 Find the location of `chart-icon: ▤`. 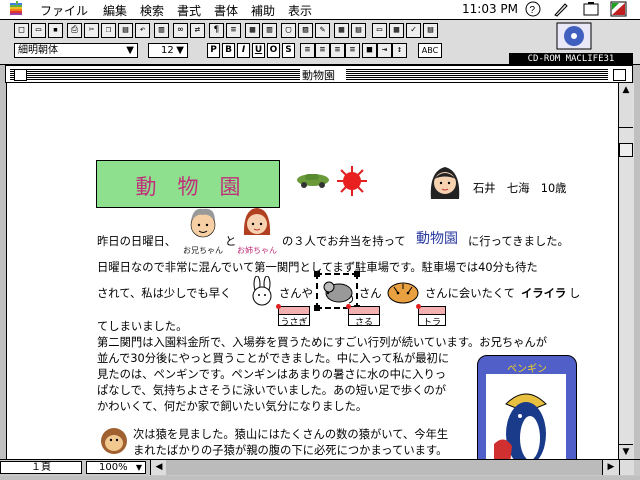

chart-icon: ▤ is located at coordinates (358, 30).